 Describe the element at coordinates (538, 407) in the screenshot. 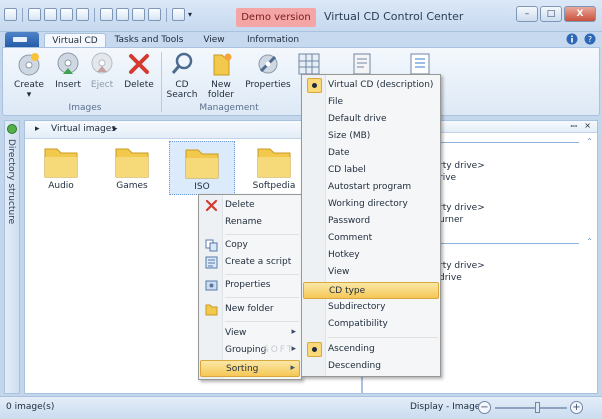

I see `zoom-slider-thumb` at that location.